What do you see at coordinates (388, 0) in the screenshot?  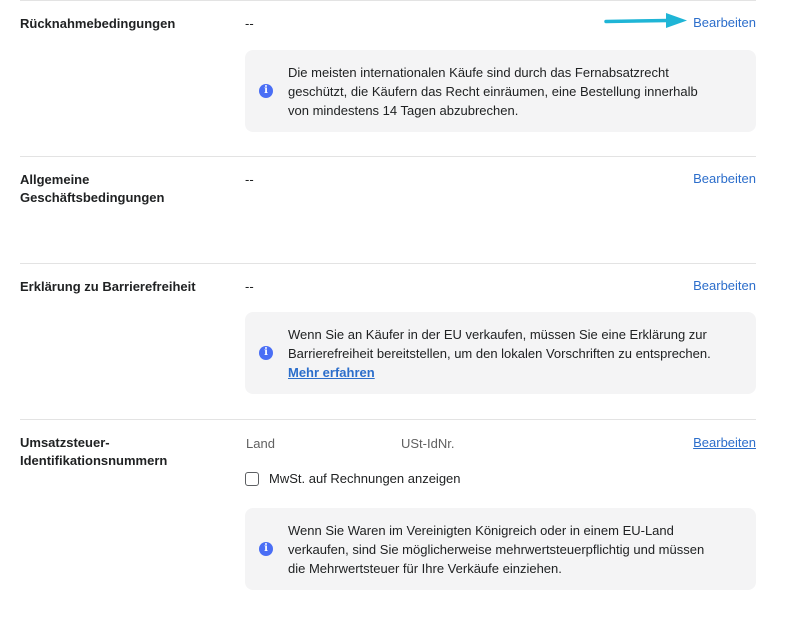 I see `divider-top` at bounding box center [388, 0].